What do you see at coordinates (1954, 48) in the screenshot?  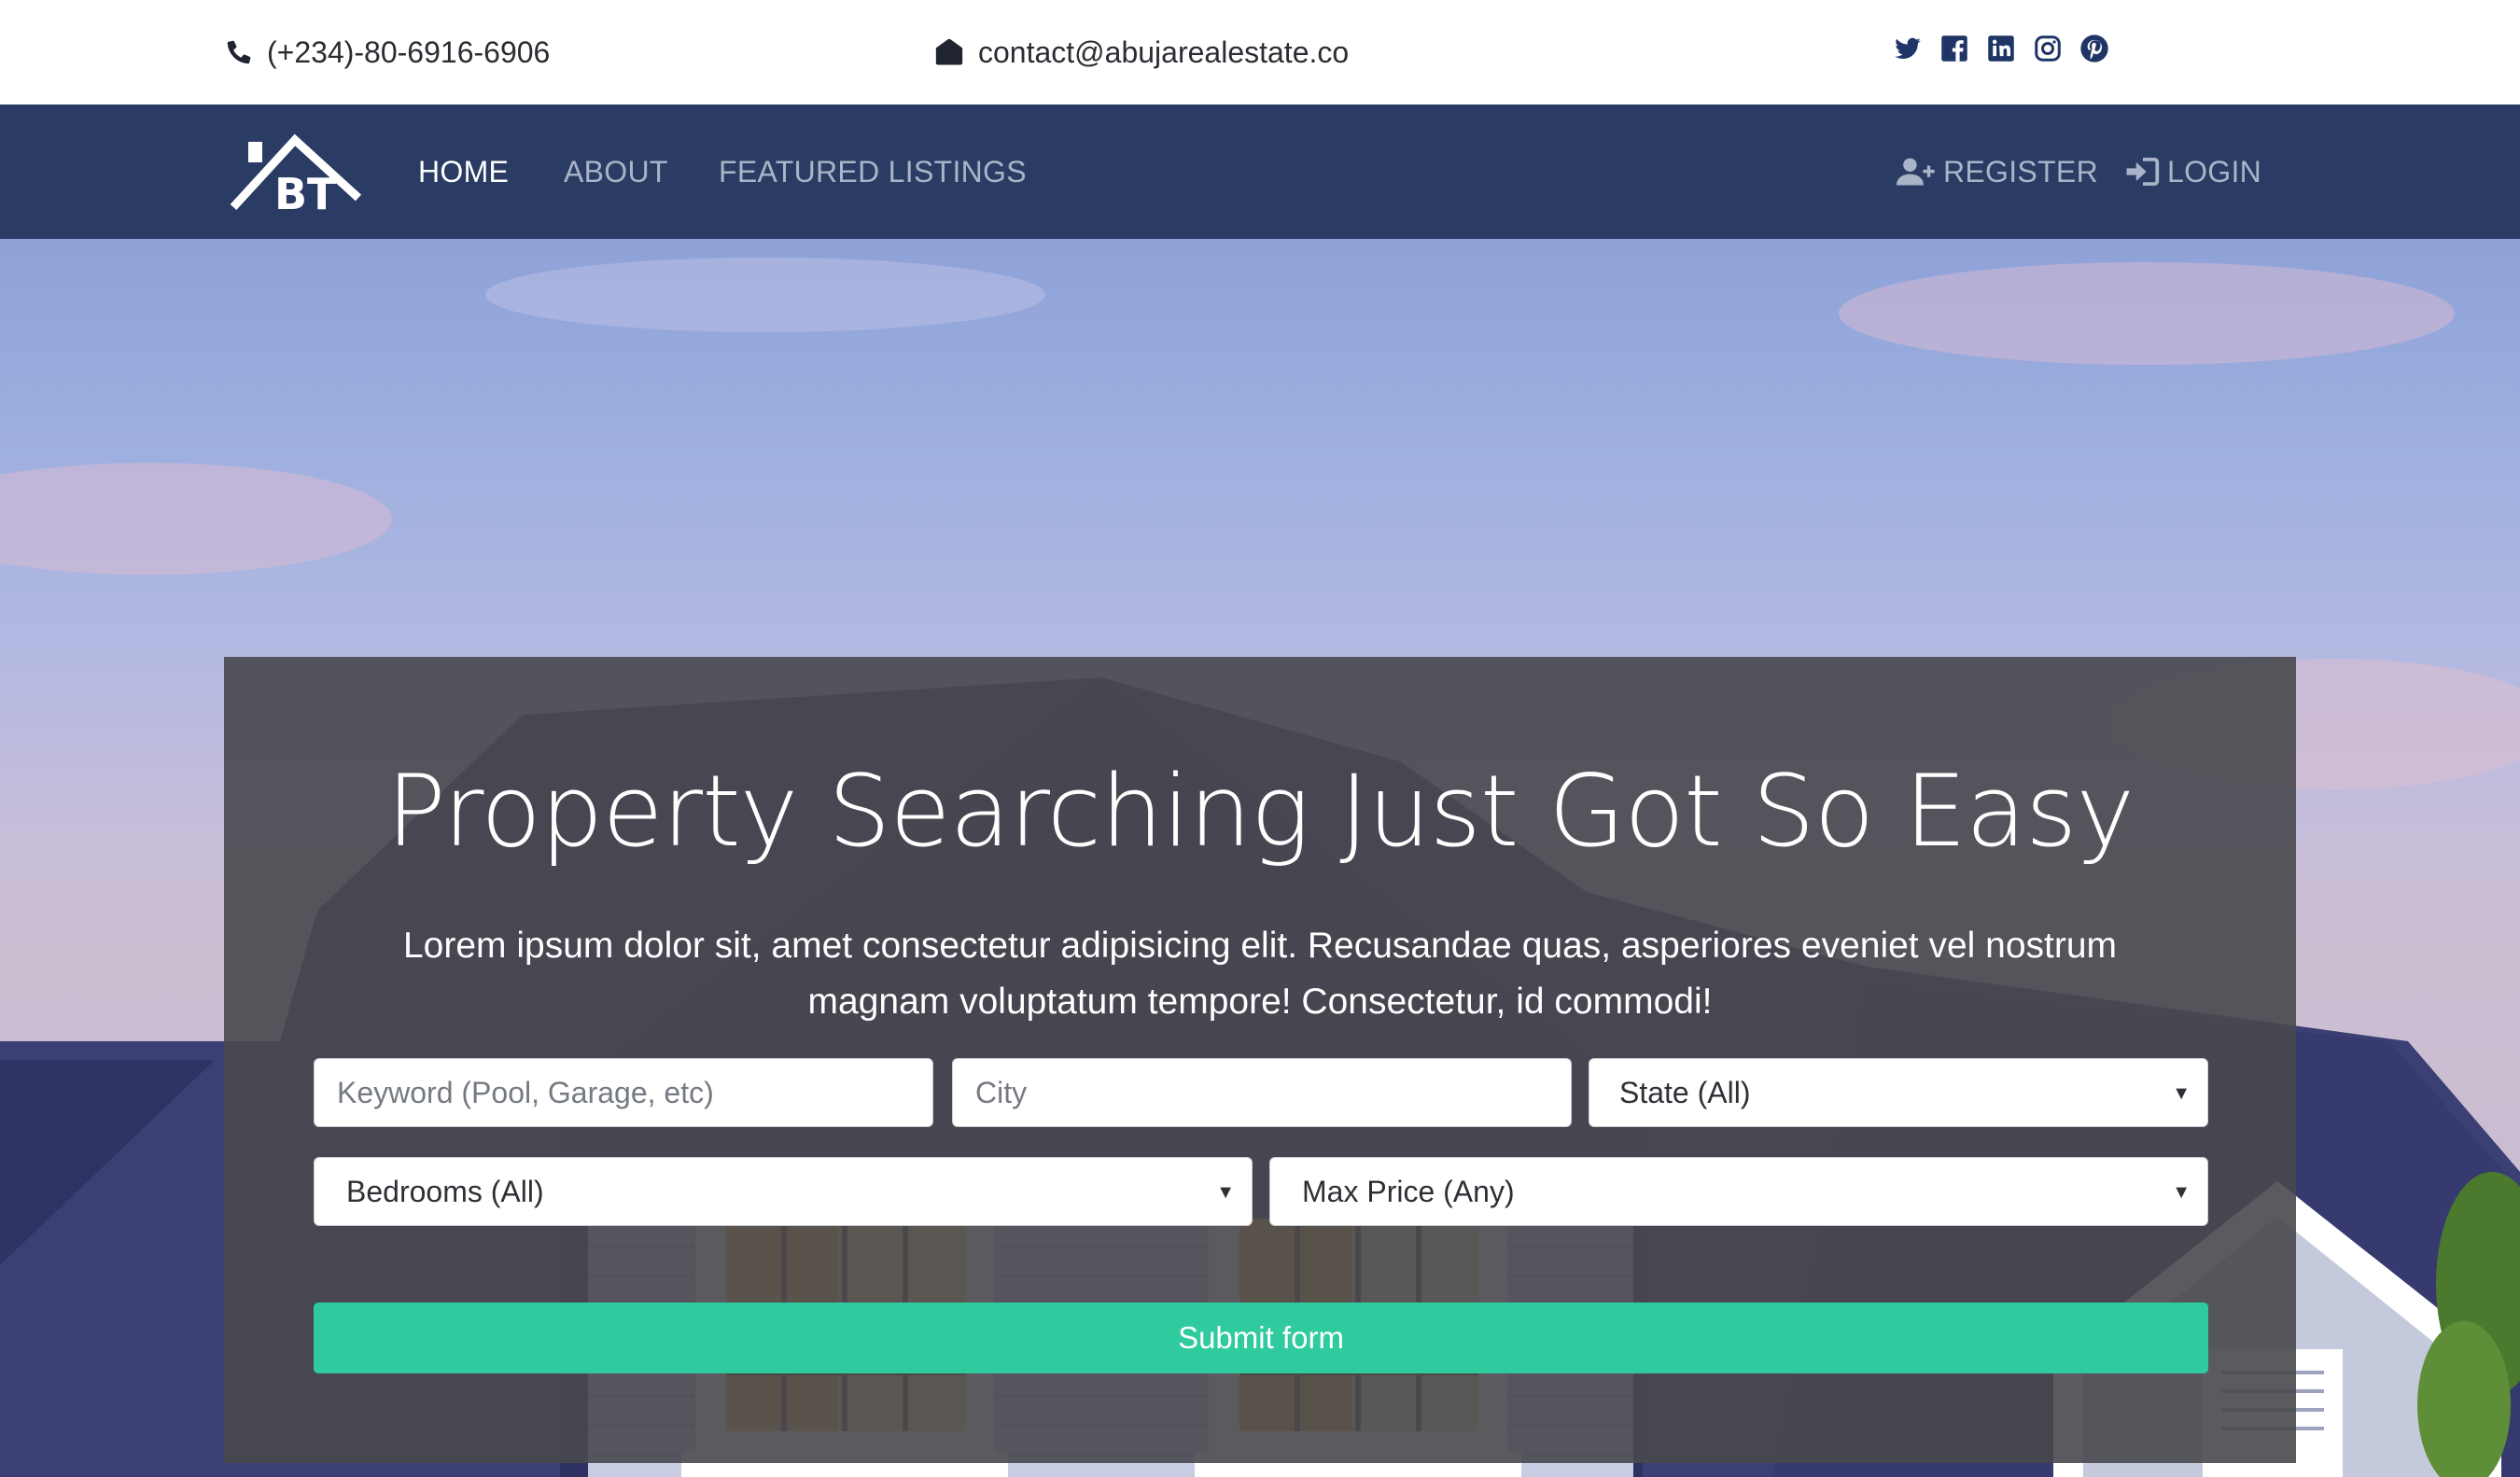 I see `facebook-icon` at bounding box center [1954, 48].